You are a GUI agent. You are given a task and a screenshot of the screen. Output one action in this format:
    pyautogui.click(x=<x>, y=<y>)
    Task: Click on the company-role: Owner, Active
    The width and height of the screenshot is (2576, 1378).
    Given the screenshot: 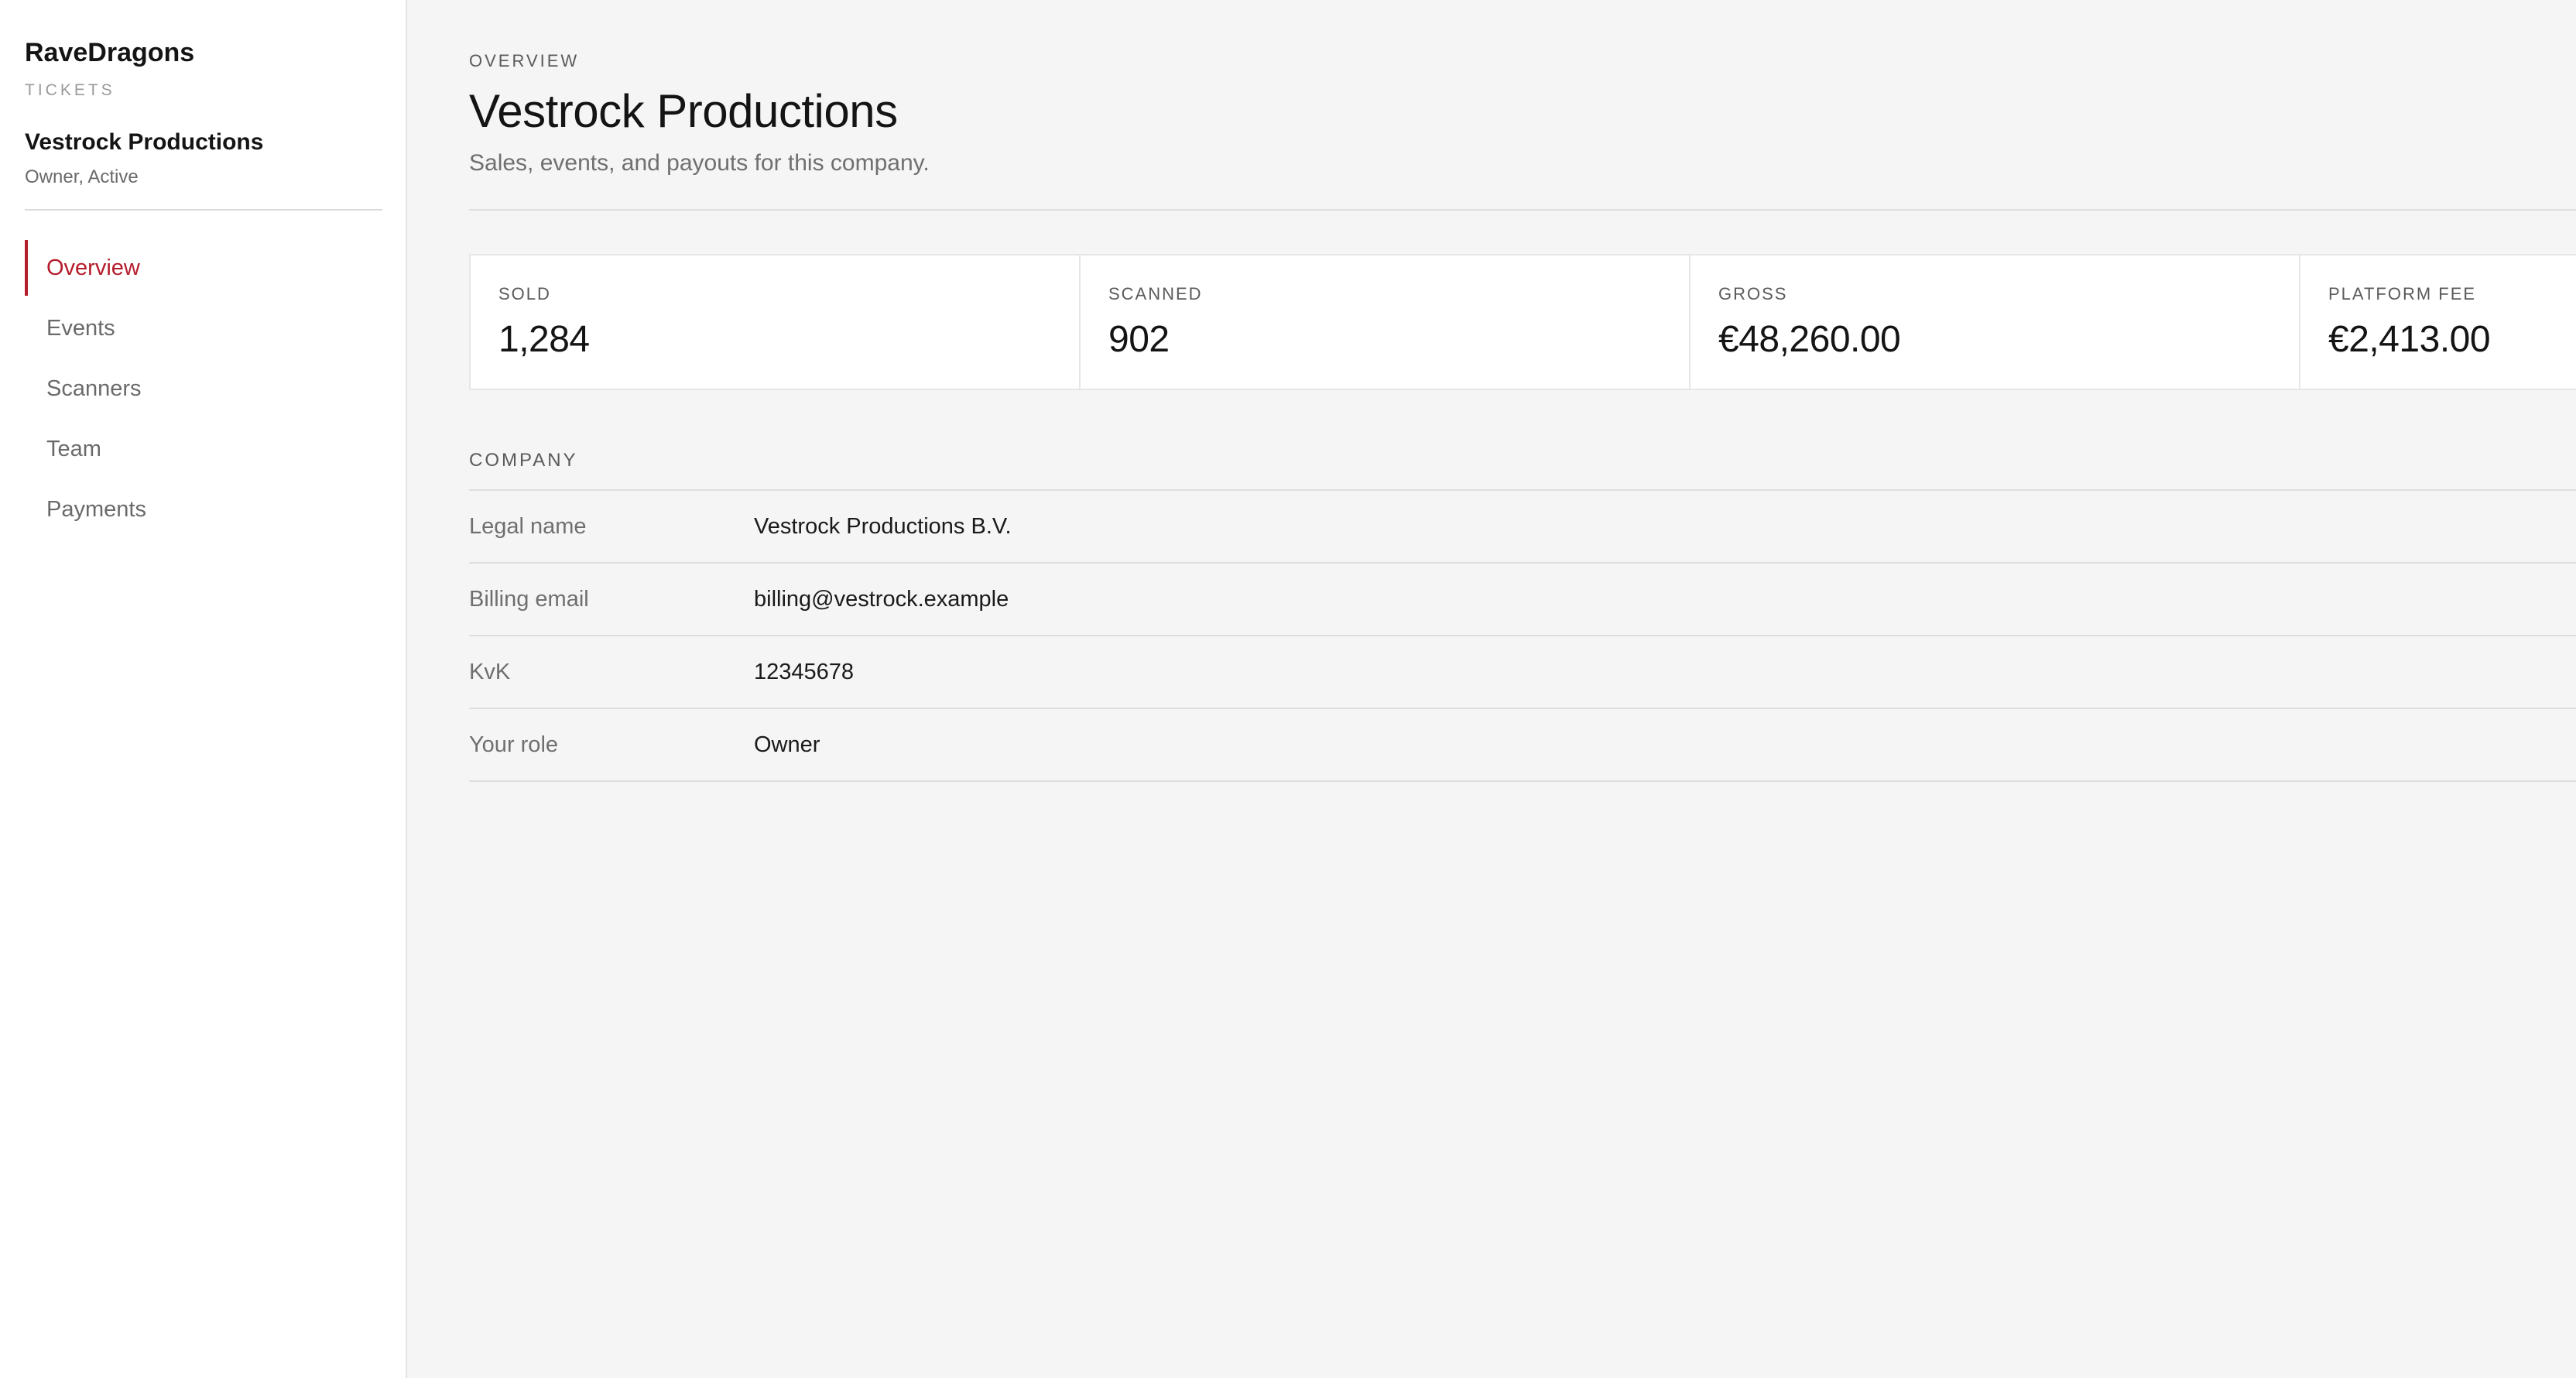 What is the action you would take?
    pyautogui.click(x=82, y=176)
    